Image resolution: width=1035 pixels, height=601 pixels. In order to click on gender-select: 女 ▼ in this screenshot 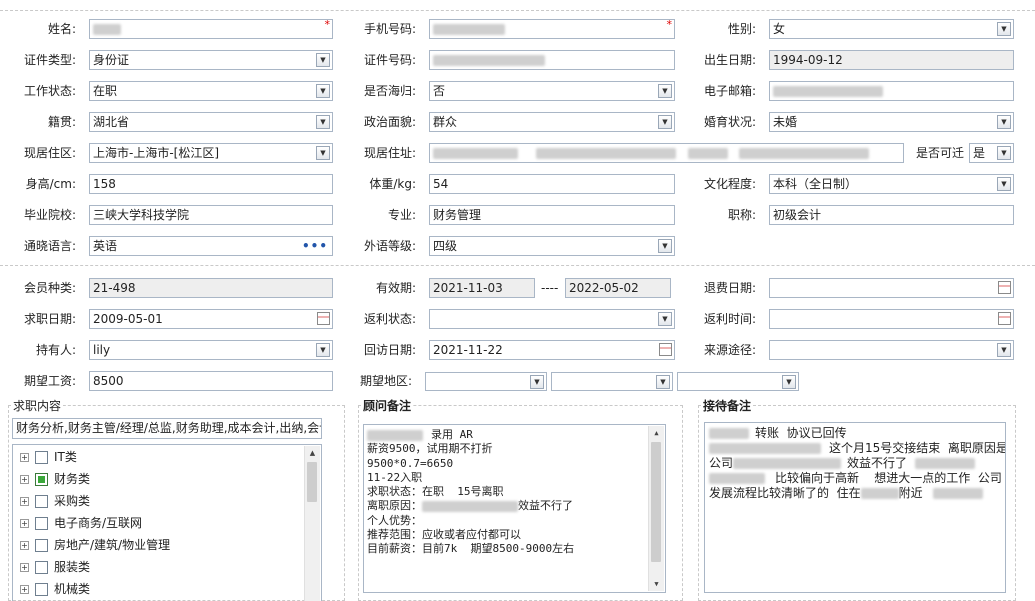, I will do `click(891, 29)`.